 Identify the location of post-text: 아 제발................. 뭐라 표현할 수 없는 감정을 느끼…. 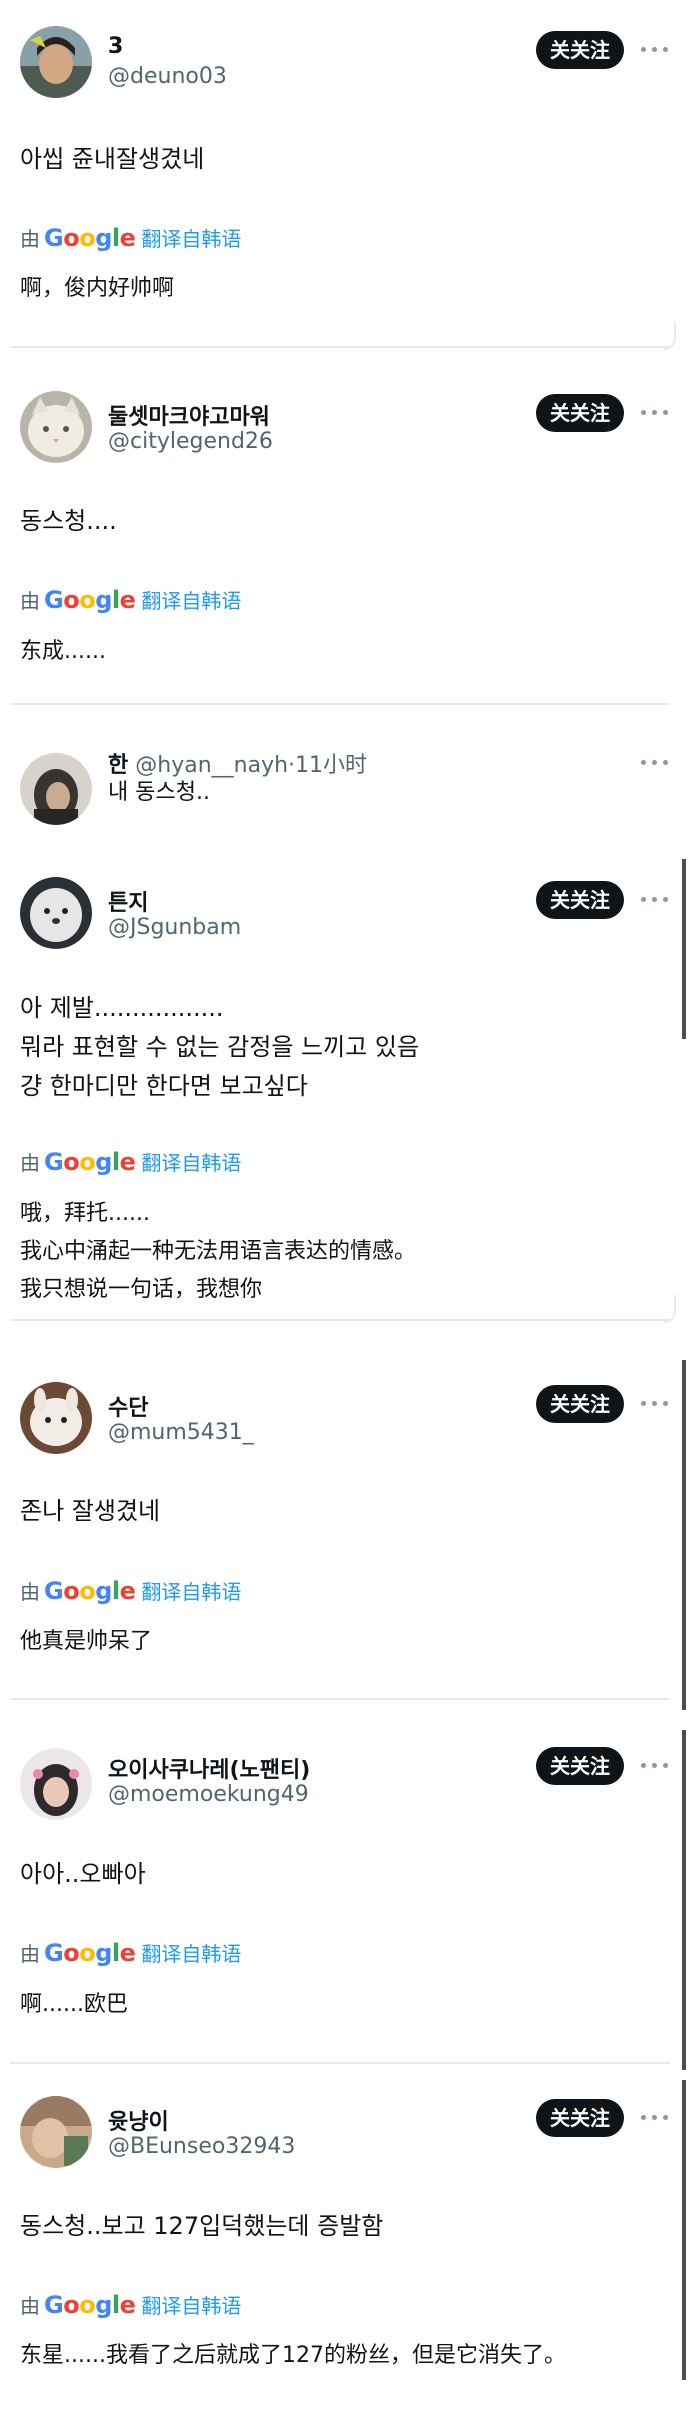
(220, 1047).